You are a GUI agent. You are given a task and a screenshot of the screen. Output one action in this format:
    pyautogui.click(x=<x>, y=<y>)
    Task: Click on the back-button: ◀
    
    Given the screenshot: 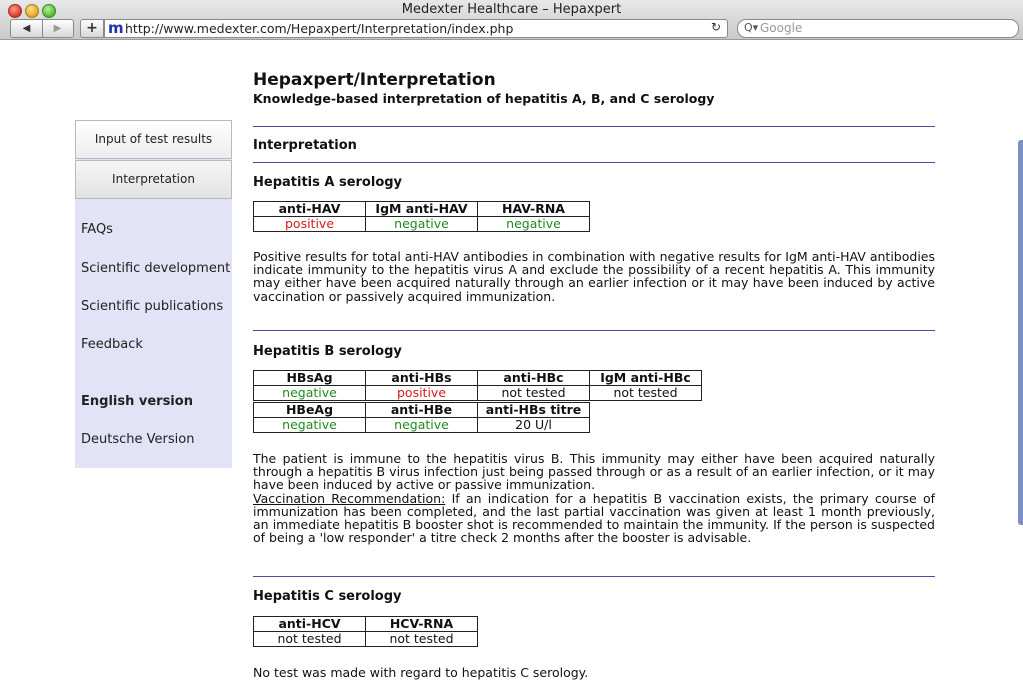 What is the action you would take?
    pyautogui.click(x=27, y=28)
    